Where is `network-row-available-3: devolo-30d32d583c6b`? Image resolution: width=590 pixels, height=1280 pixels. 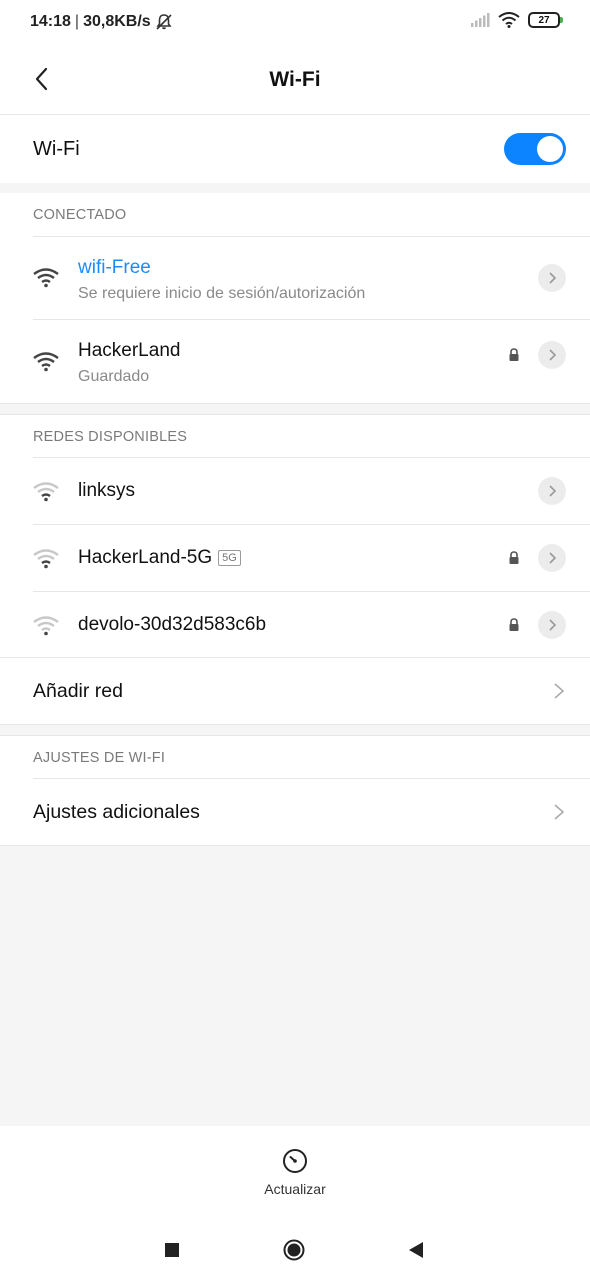 network-row-available-3: devolo-30d32d583c6b is located at coordinates (295, 625).